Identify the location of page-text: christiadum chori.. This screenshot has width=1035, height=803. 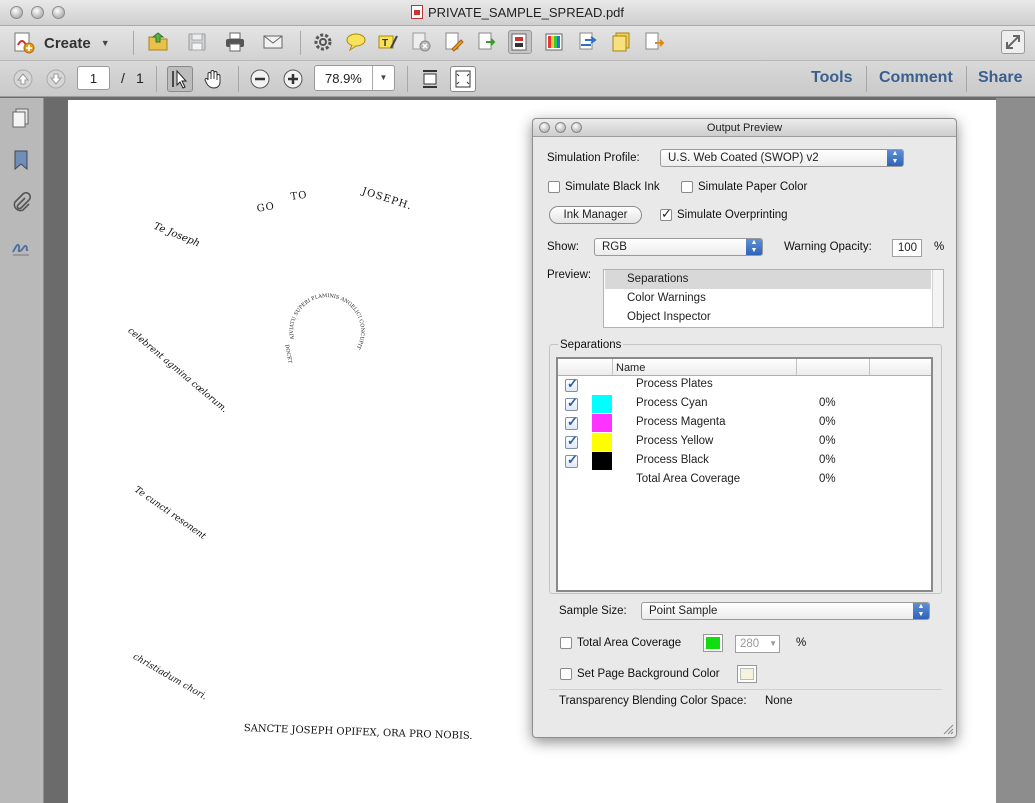
(170, 677).